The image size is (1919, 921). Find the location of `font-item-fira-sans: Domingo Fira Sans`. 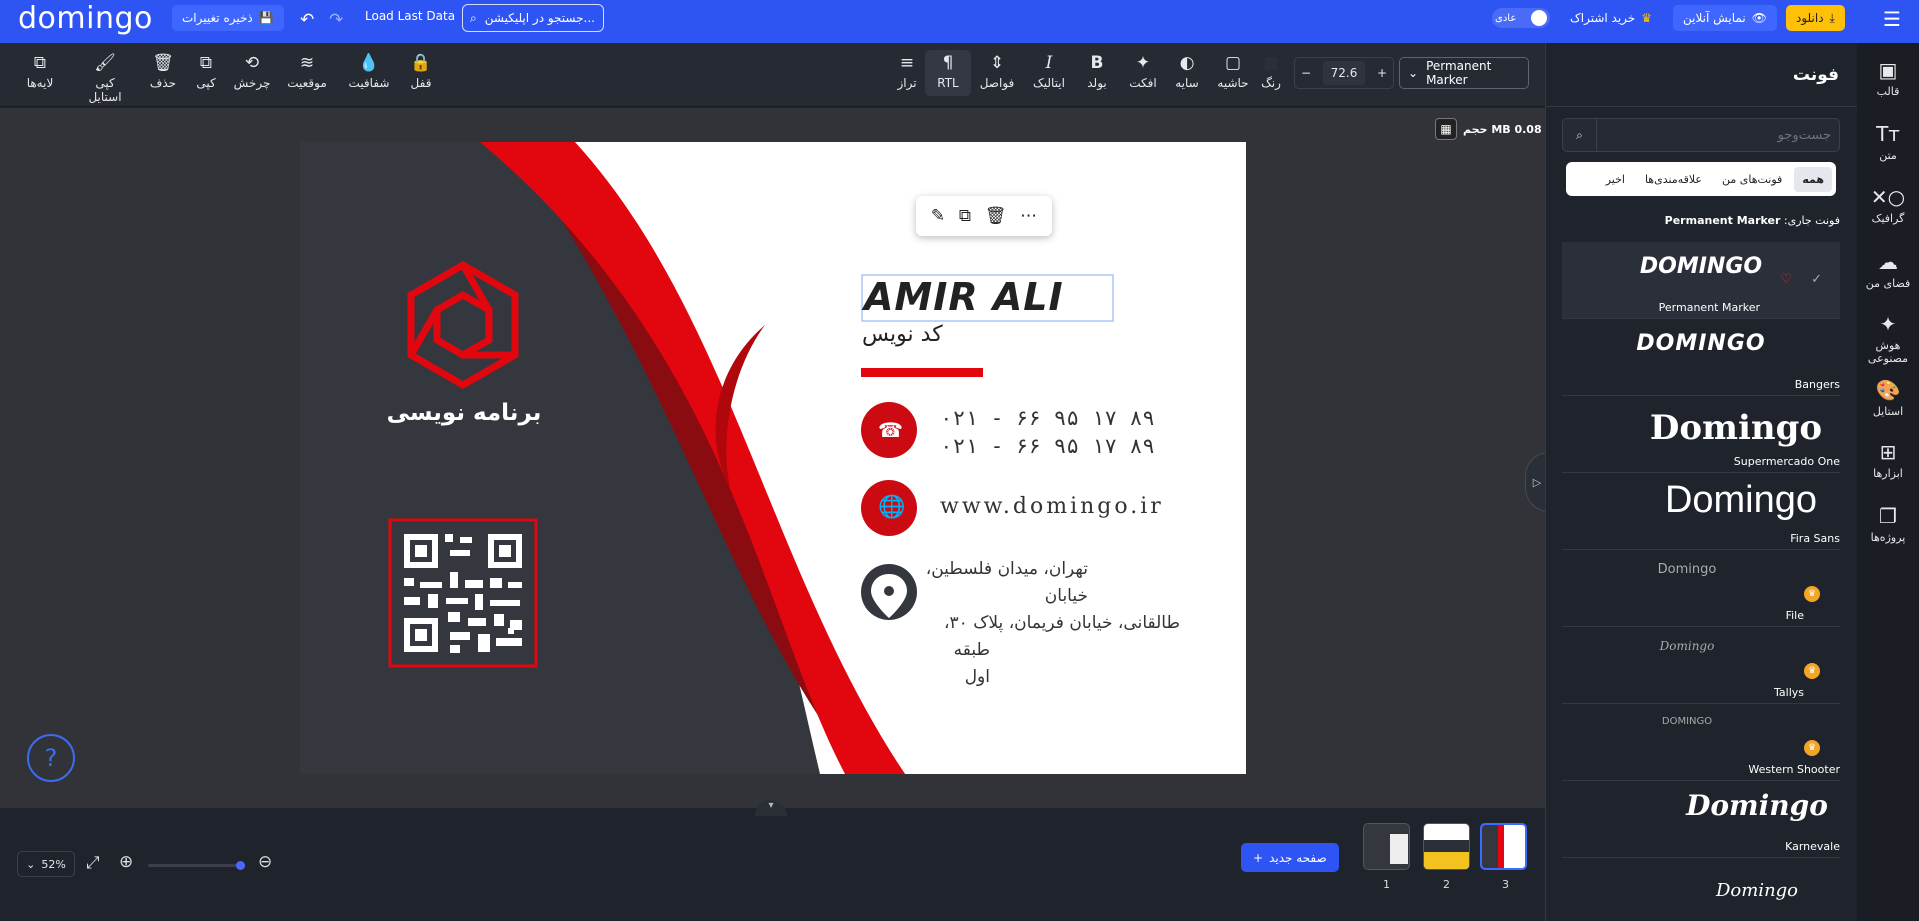

font-item-fira-sans: Domingo Fira Sans is located at coordinates (1701, 511).